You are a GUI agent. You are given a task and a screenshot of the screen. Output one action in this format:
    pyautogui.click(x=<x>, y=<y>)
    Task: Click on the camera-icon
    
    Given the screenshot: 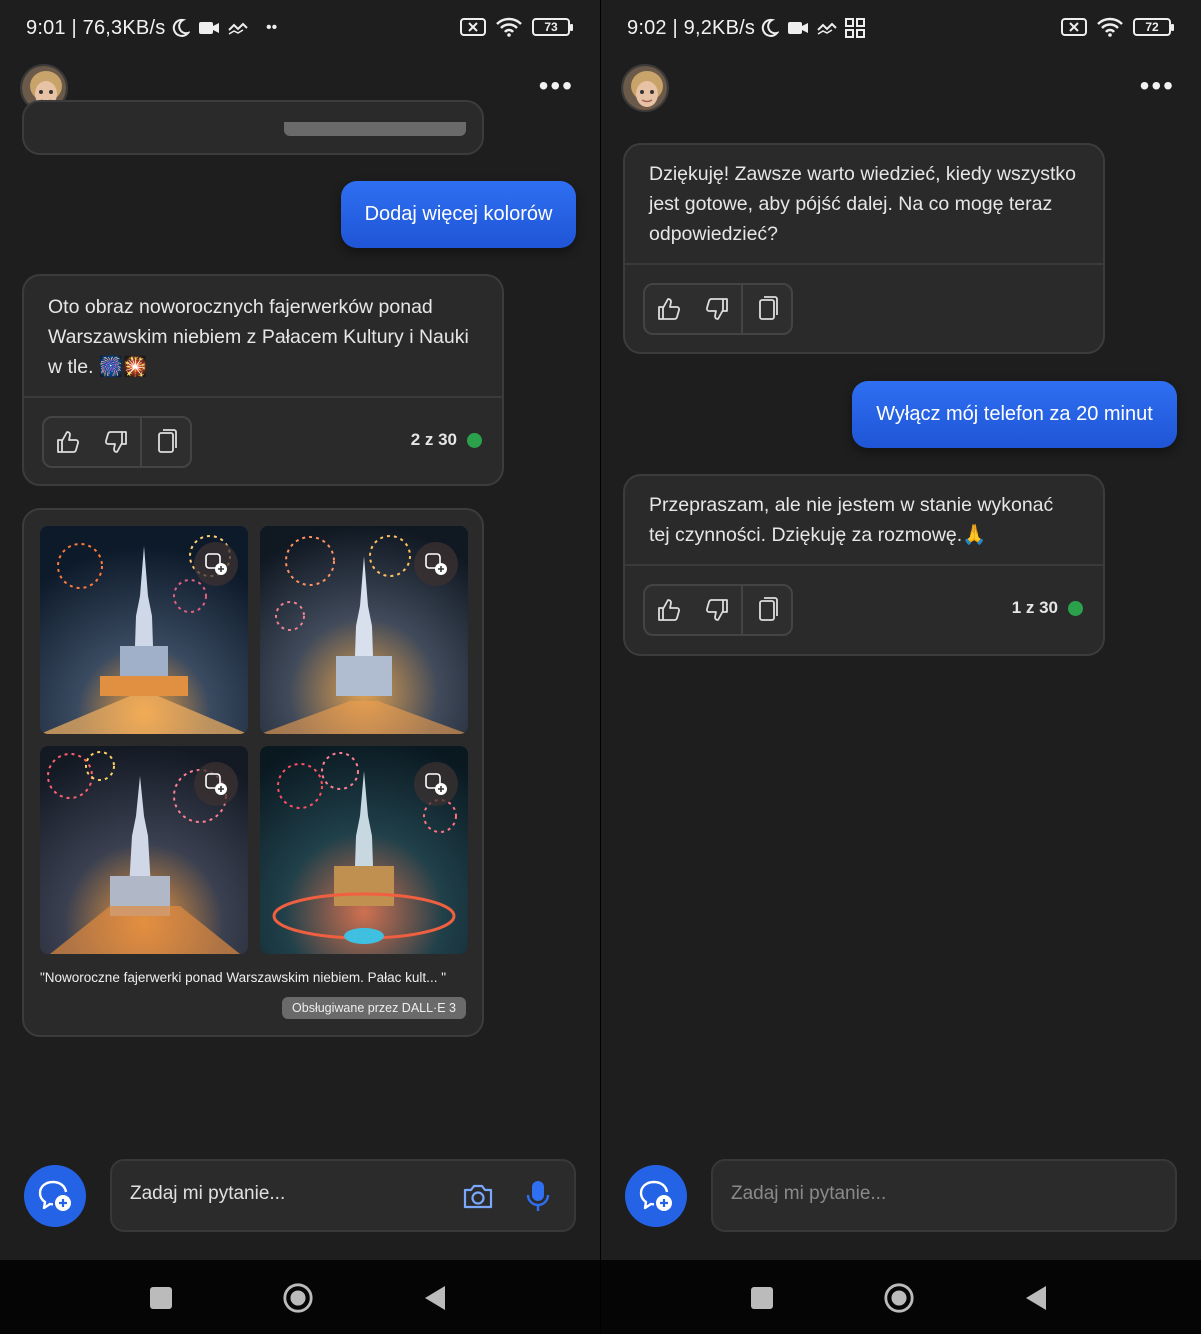 What is the action you would take?
    pyautogui.click(x=478, y=1196)
    